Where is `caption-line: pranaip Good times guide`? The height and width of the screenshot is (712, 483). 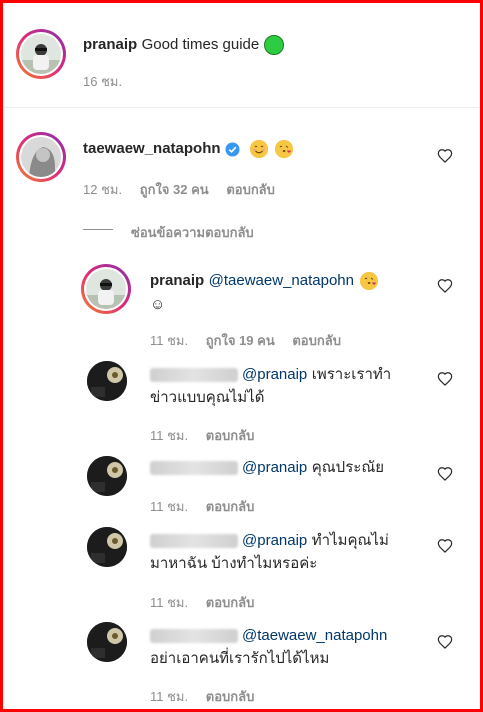 caption-line: pranaip Good times guide is located at coordinates (183, 44).